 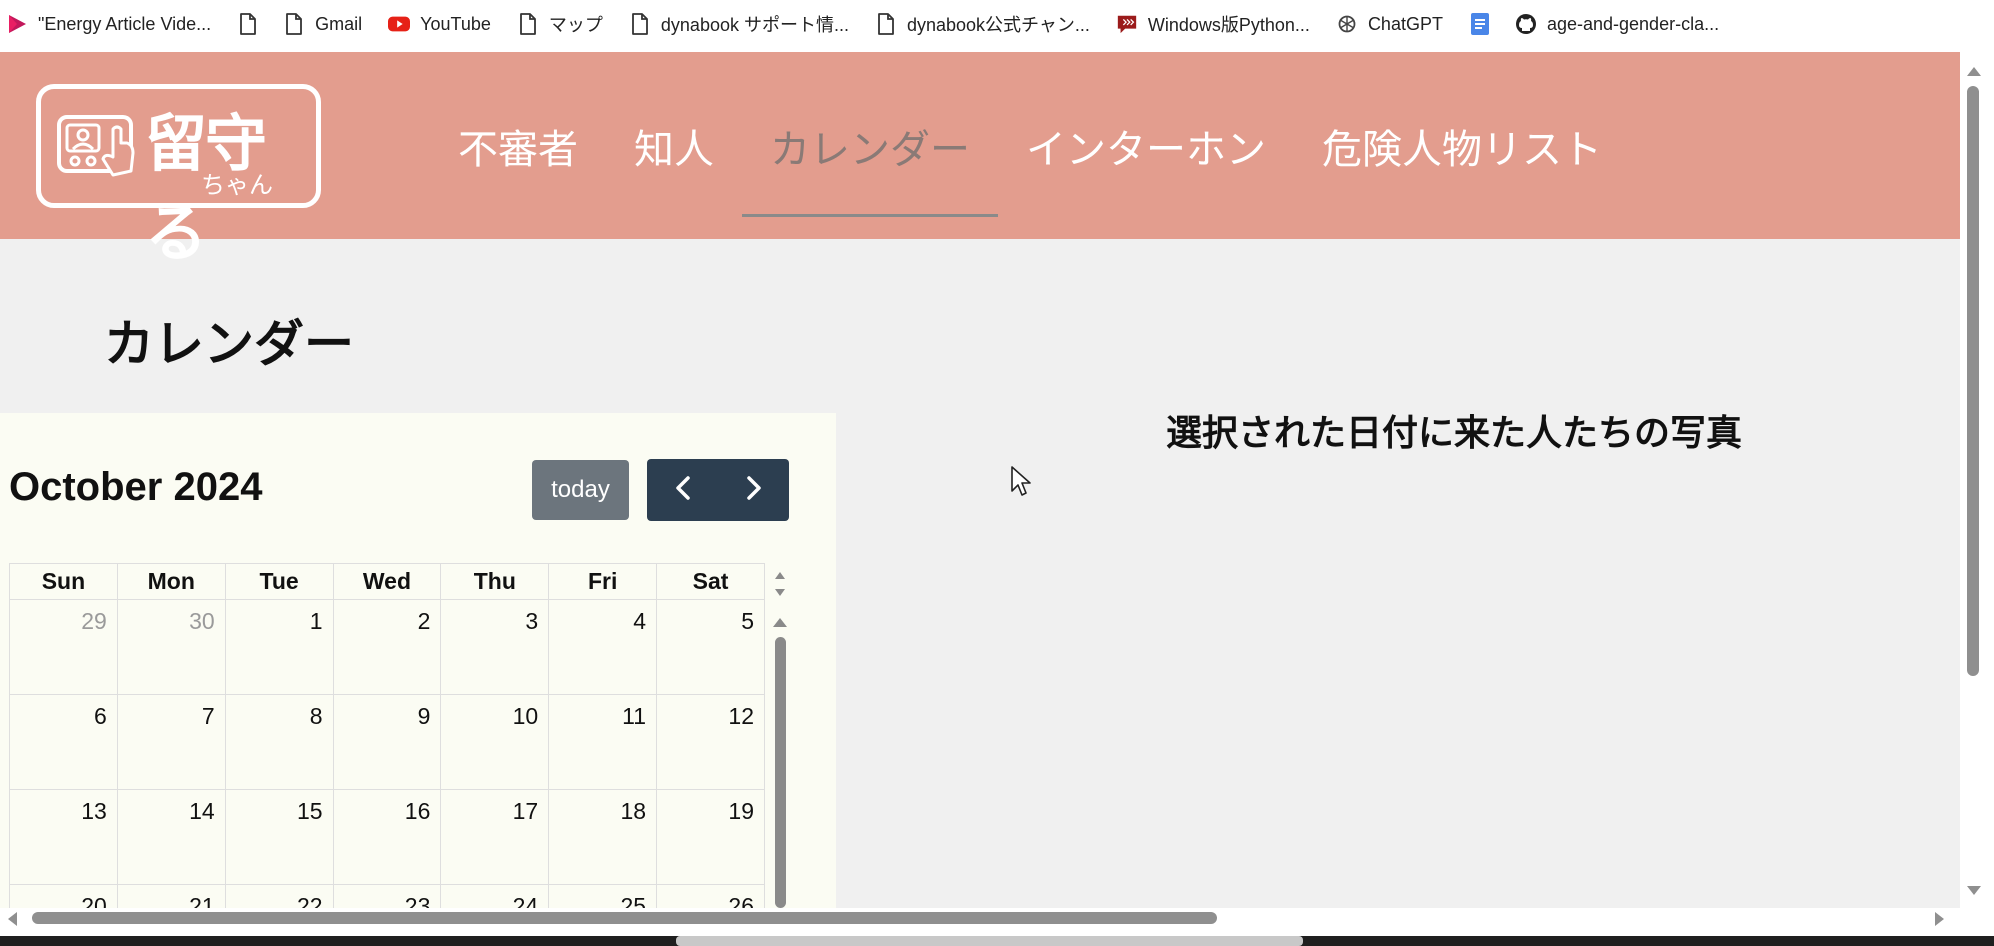 What do you see at coordinates (1021, 483) in the screenshot?
I see `mouse-cursor-icon` at bounding box center [1021, 483].